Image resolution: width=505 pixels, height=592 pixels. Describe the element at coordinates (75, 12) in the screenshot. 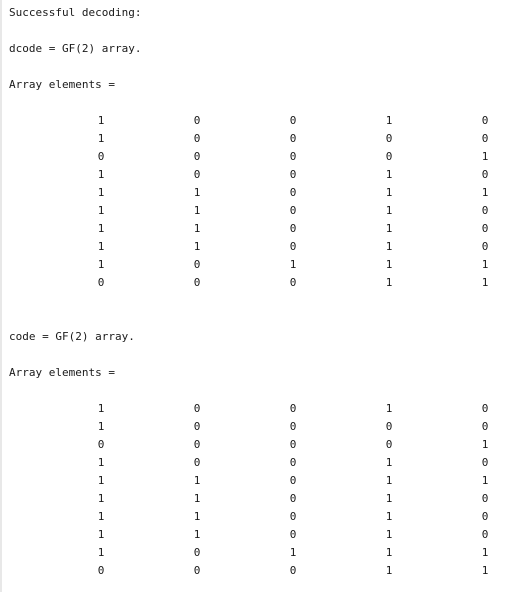

I see `decoding-status-text: Successful decoding:` at that location.